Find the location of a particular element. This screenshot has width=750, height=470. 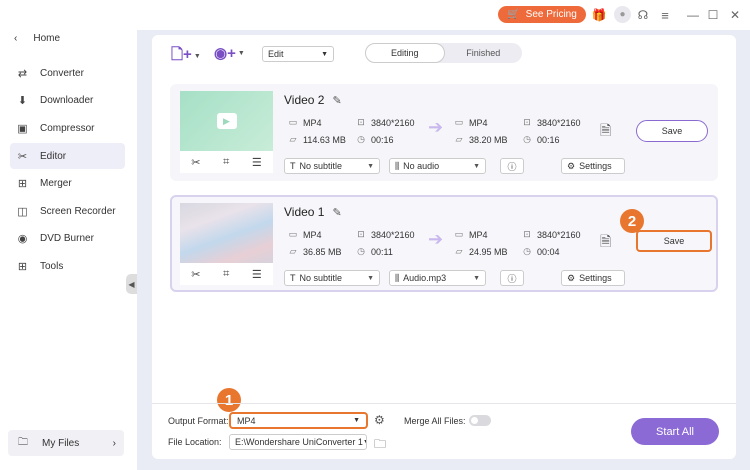

output-duration: ◷ 00:16 is located at coordinates (541, 139).